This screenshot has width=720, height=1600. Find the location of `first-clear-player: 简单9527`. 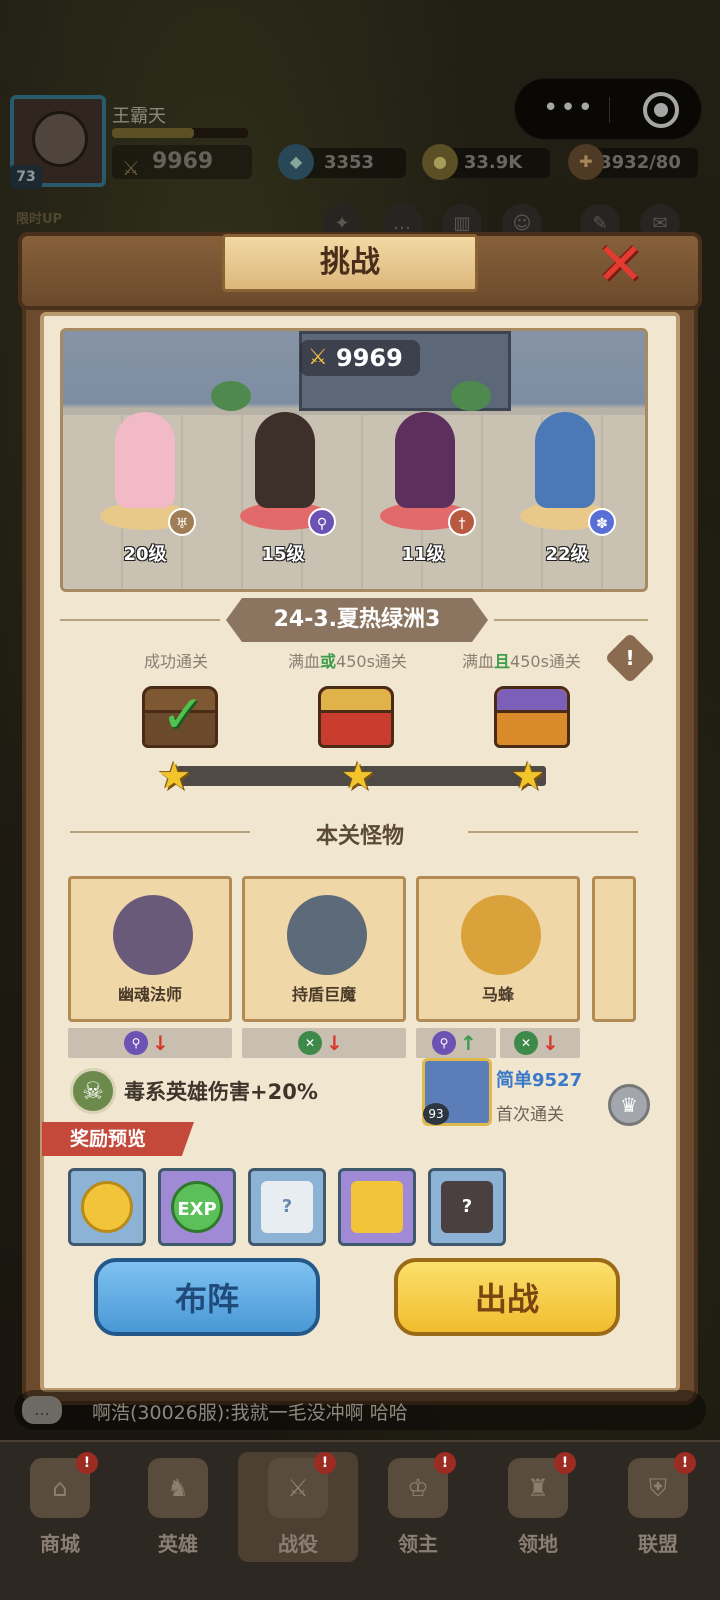

first-clear-player: 简单9527 is located at coordinates (539, 1079).